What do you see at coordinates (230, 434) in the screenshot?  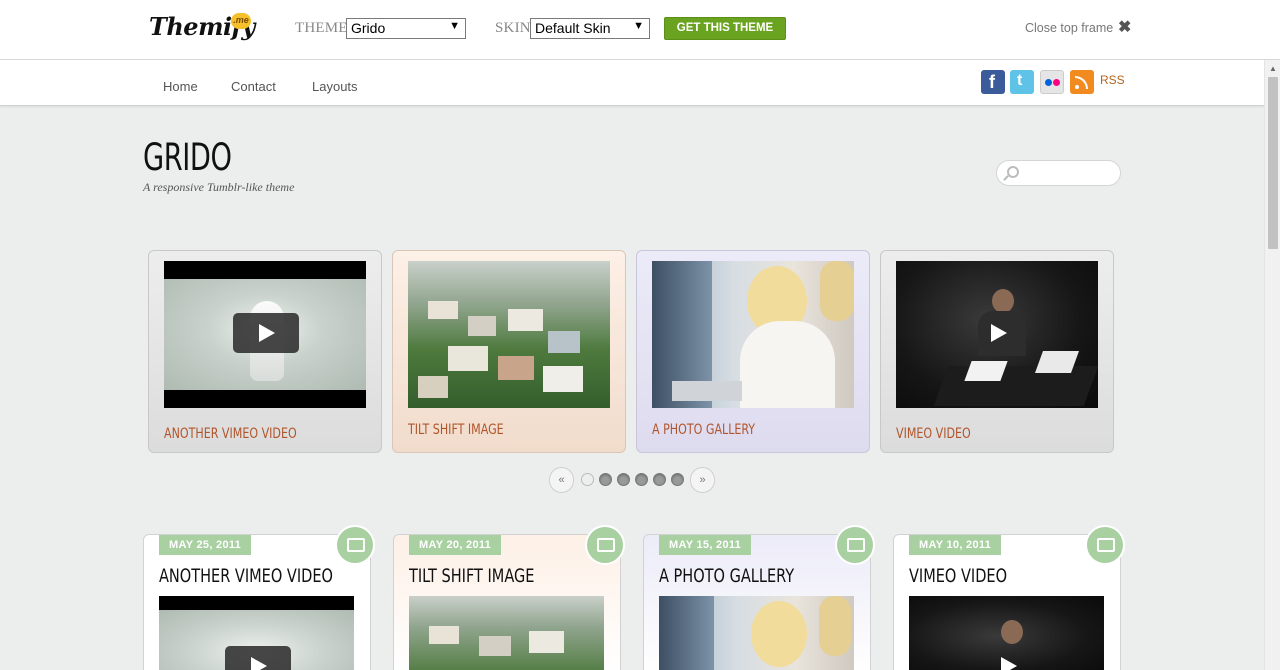 I see `slide-caption: ANOTHER VIMEO VIDEO` at bounding box center [230, 434].